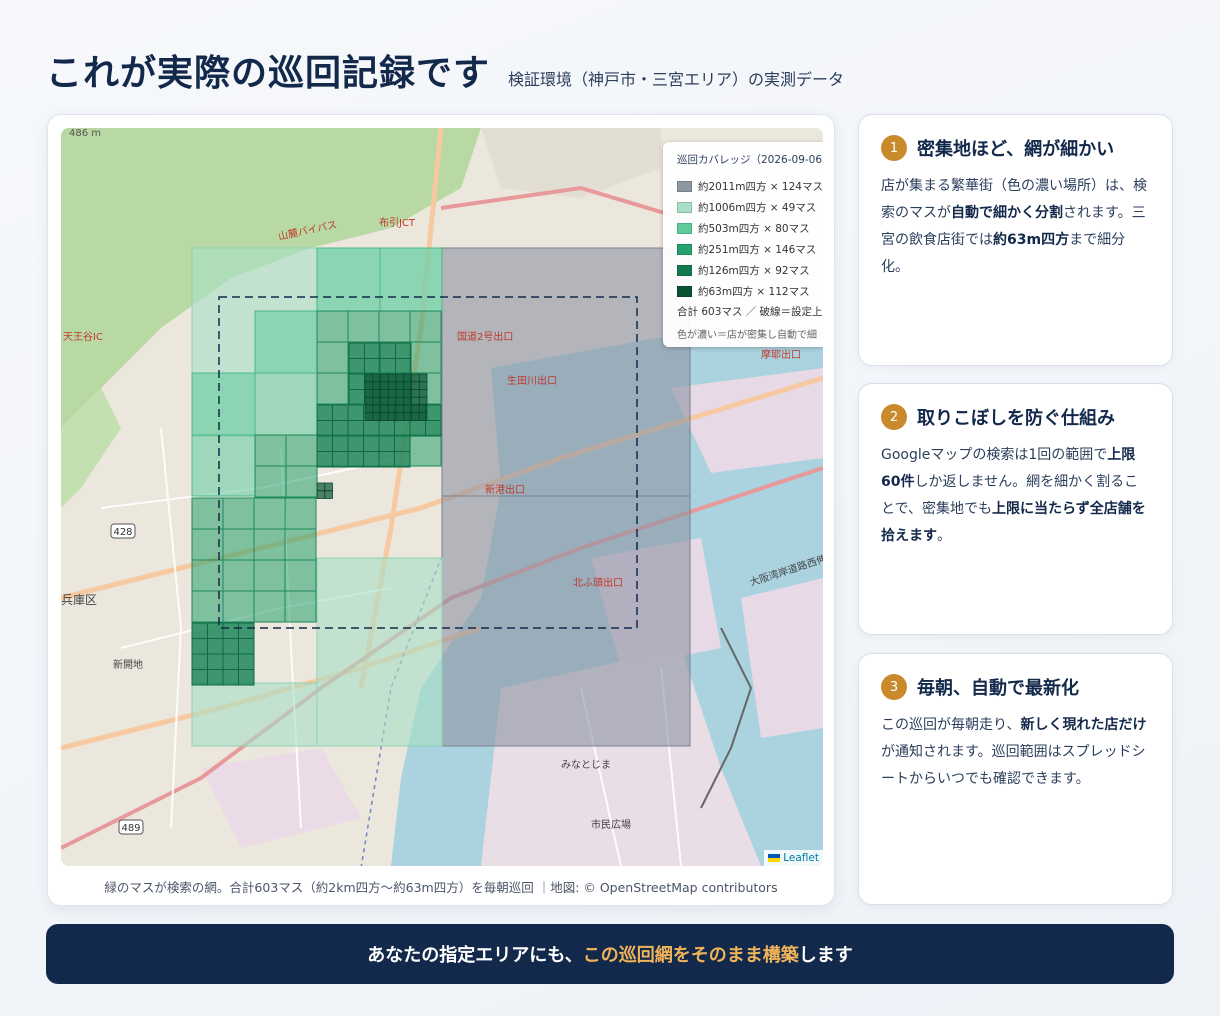  I want to click on map-label-exit-1: 国道2号出口, so click(485, 336).